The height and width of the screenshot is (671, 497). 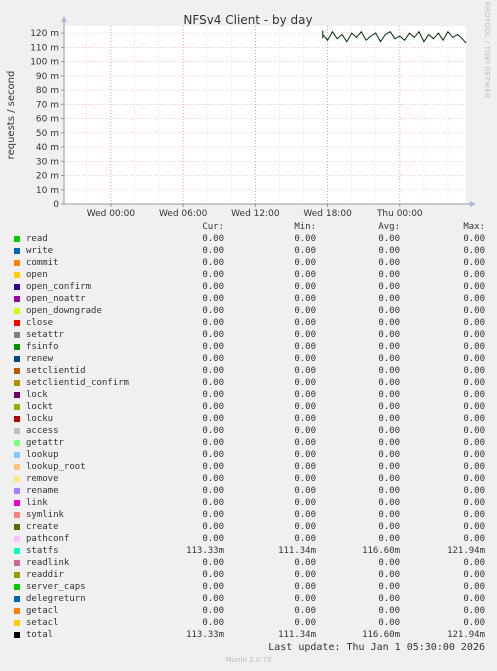 I want to click on legend-row: fsinfo 0.00 0.00 0.00 0.00, so click(x=248, y=347).